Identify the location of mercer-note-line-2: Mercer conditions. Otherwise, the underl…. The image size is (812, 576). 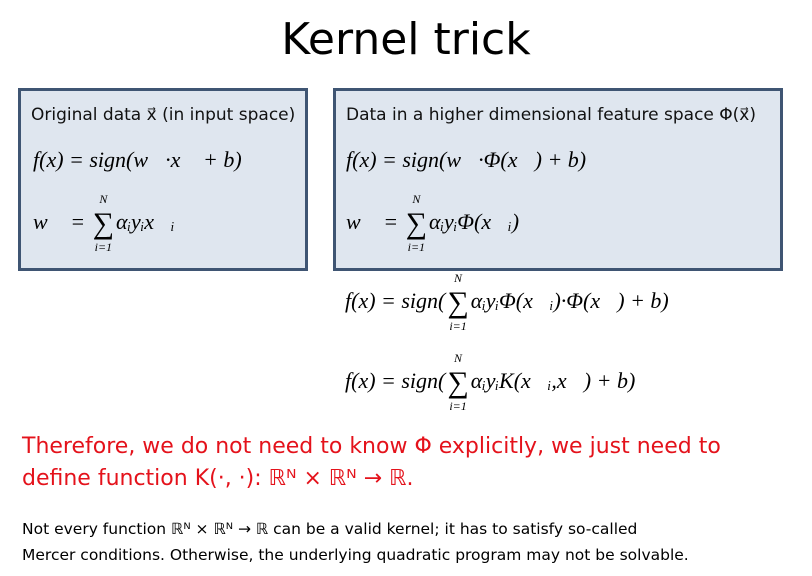
(355, 555).